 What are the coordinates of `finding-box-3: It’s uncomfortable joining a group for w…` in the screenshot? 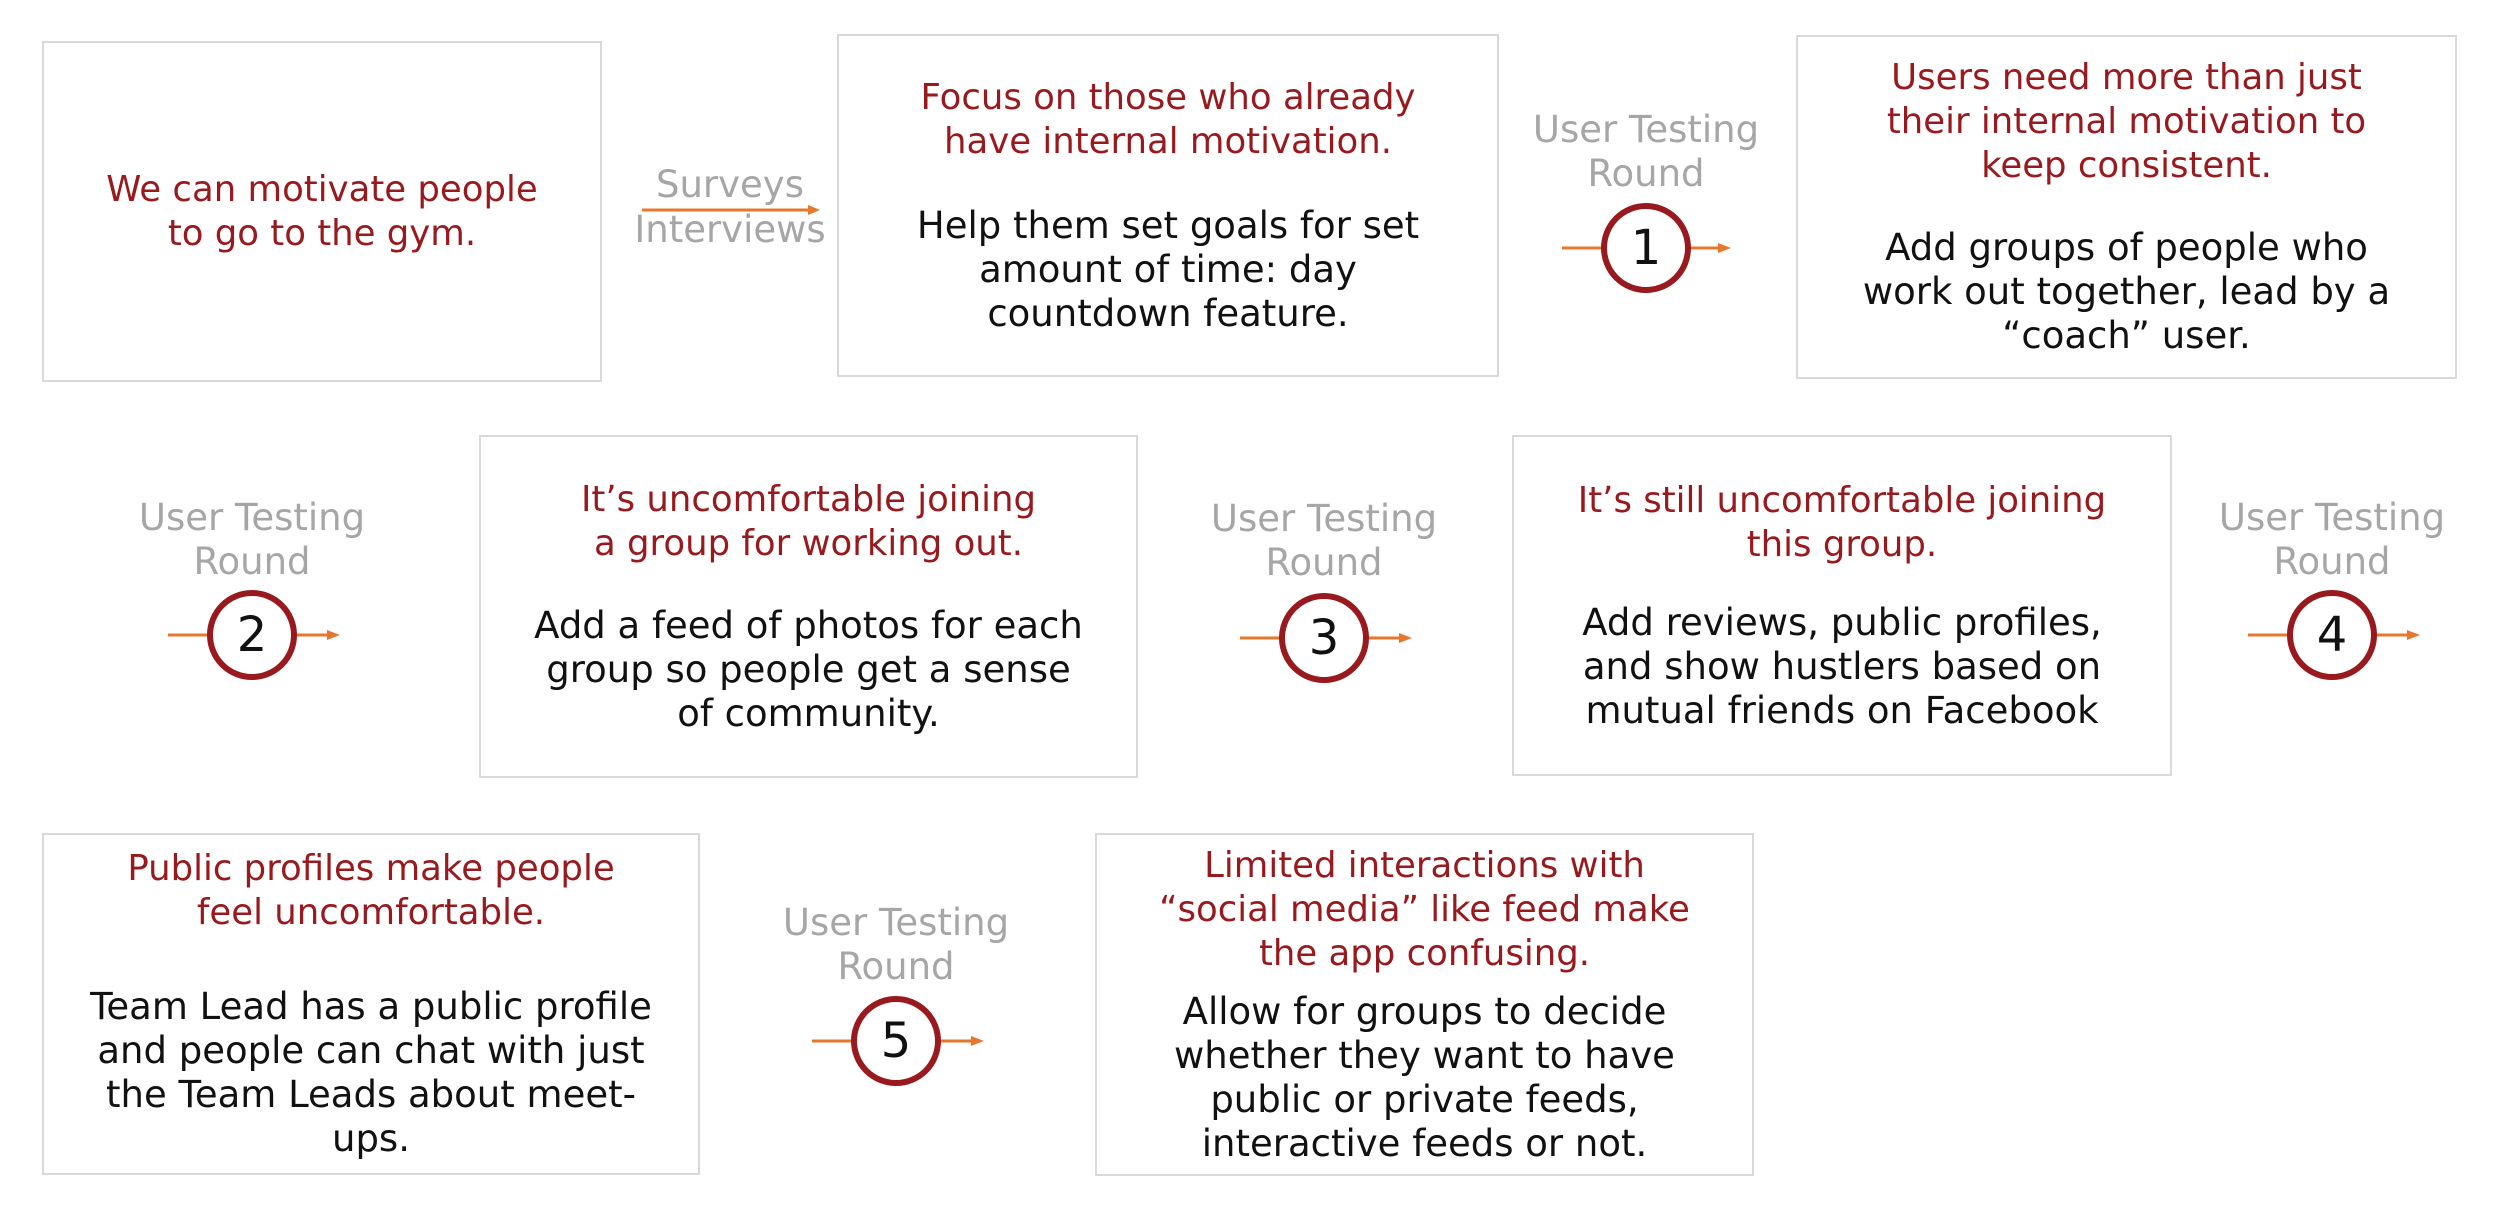 It's located at (808, 606).